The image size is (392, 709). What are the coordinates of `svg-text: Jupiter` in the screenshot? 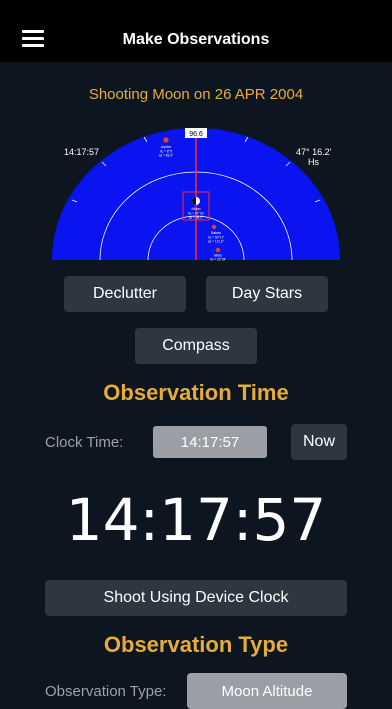 It's located at (167, 147).